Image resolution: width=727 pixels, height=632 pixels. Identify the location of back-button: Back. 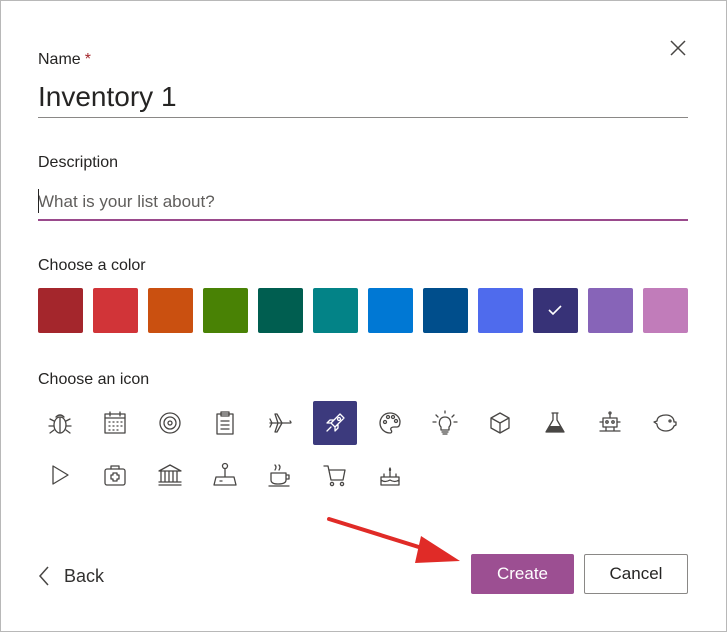
(71, 576).